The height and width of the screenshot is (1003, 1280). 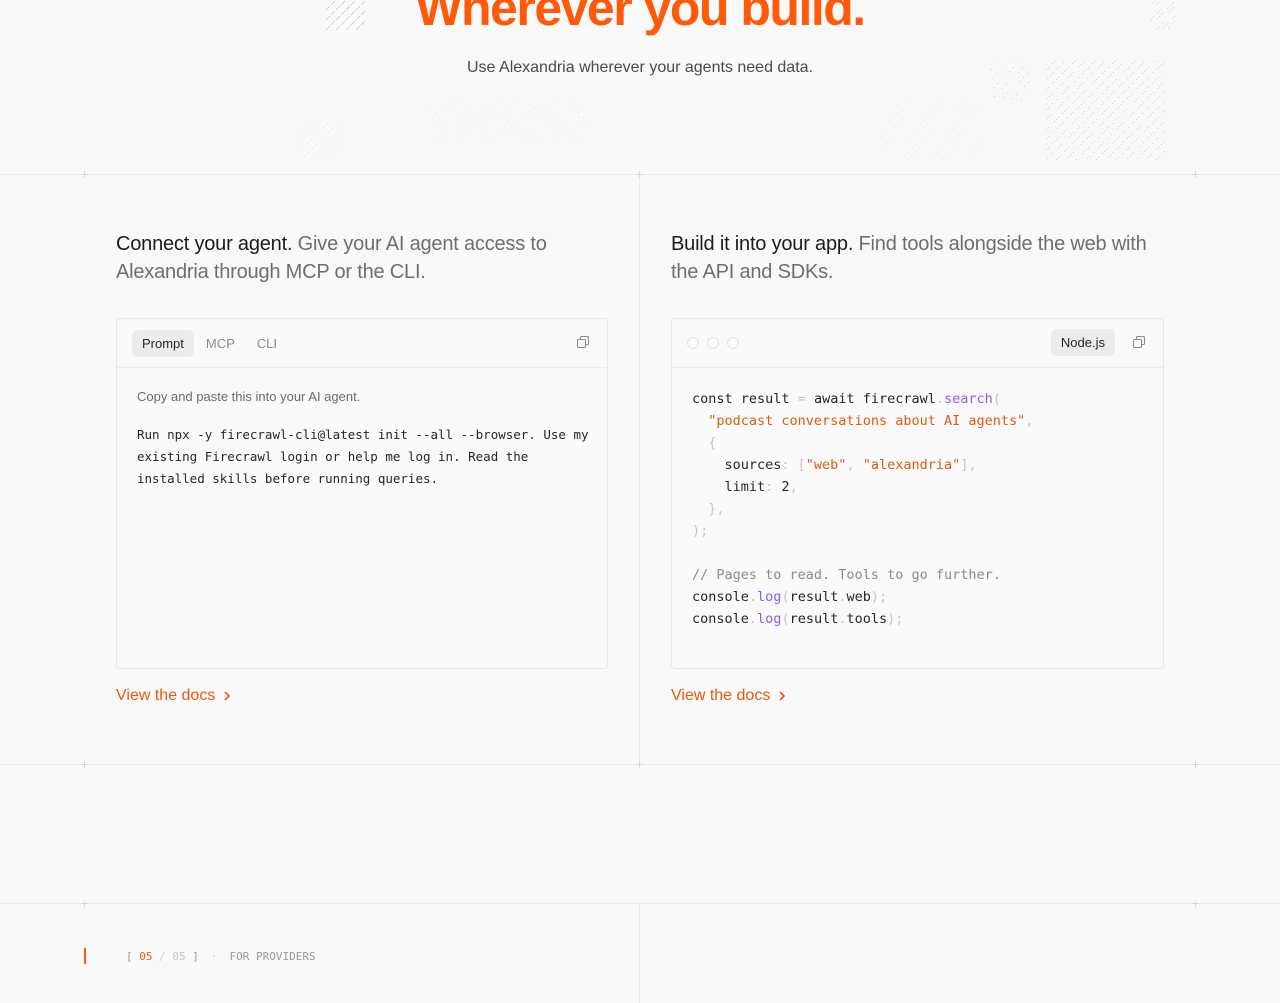 I want to click on window-buttons, so click(x=713, y=343).